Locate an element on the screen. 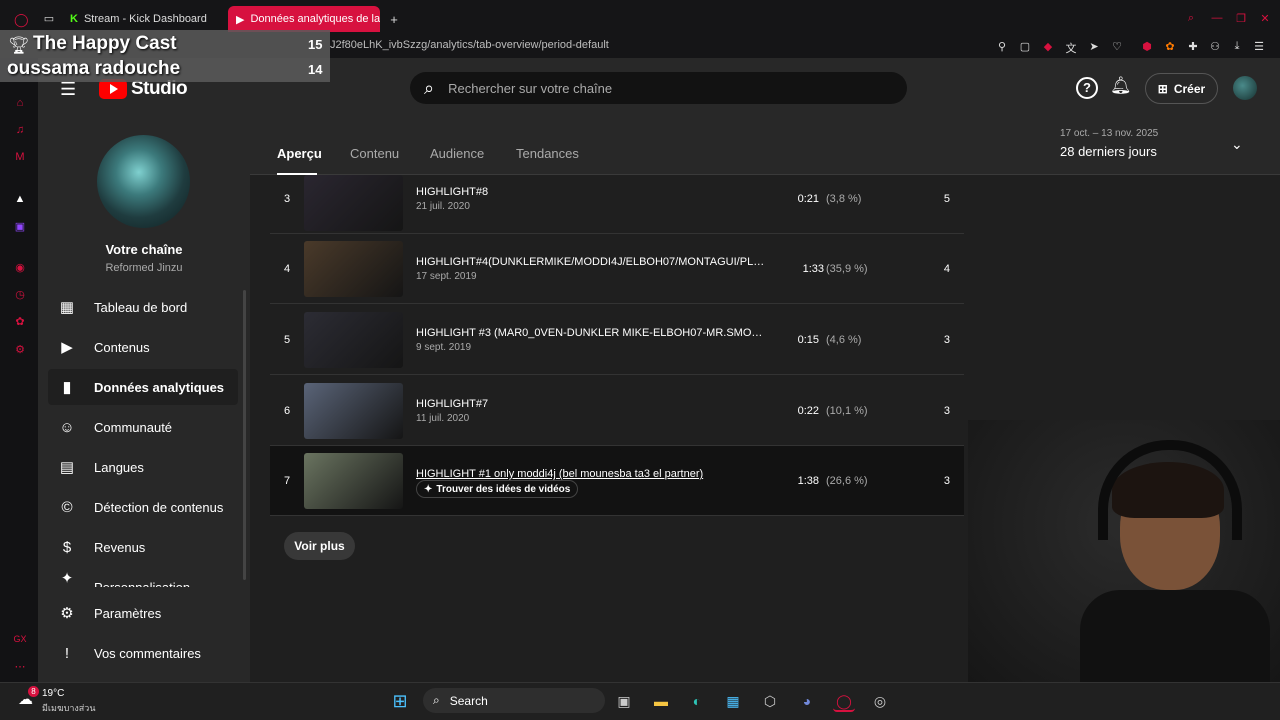  sidebar-app-icon: ⌂ is located at coordinates (20, 103).